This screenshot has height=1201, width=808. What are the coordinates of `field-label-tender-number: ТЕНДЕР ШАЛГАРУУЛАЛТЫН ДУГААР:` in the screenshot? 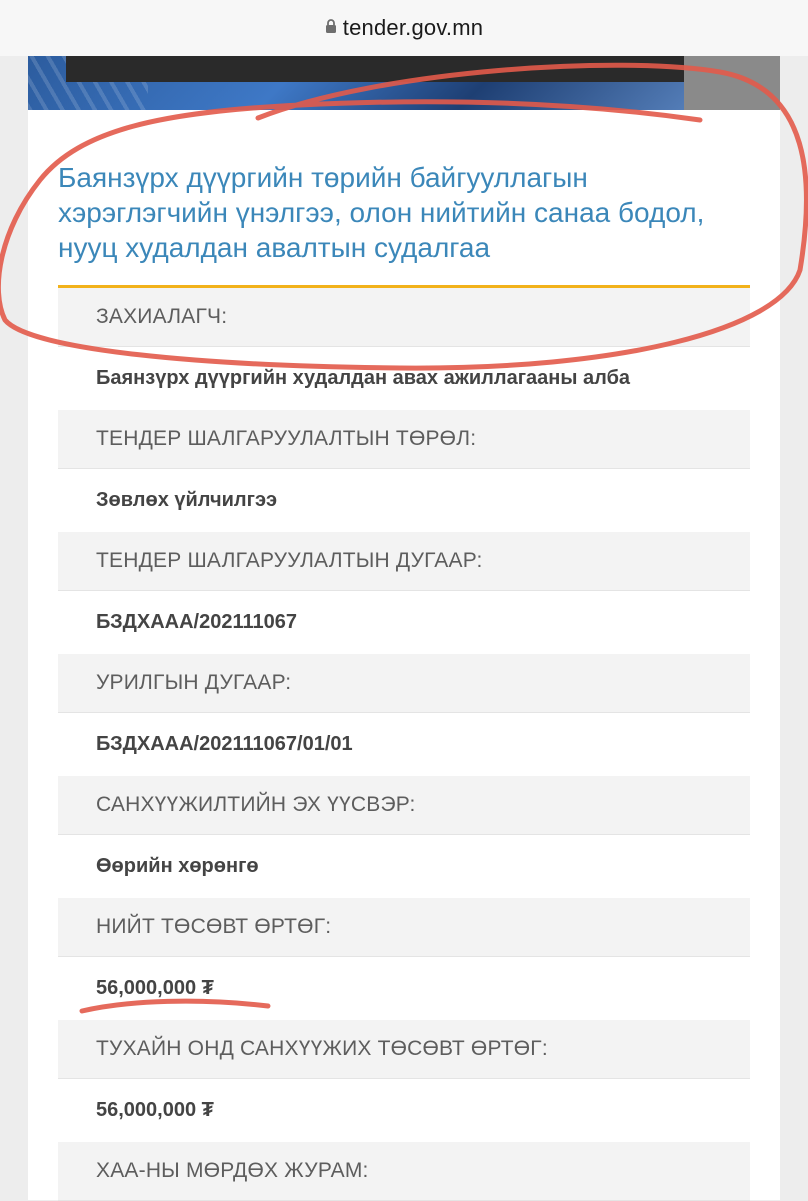 It's located at (404, 561).